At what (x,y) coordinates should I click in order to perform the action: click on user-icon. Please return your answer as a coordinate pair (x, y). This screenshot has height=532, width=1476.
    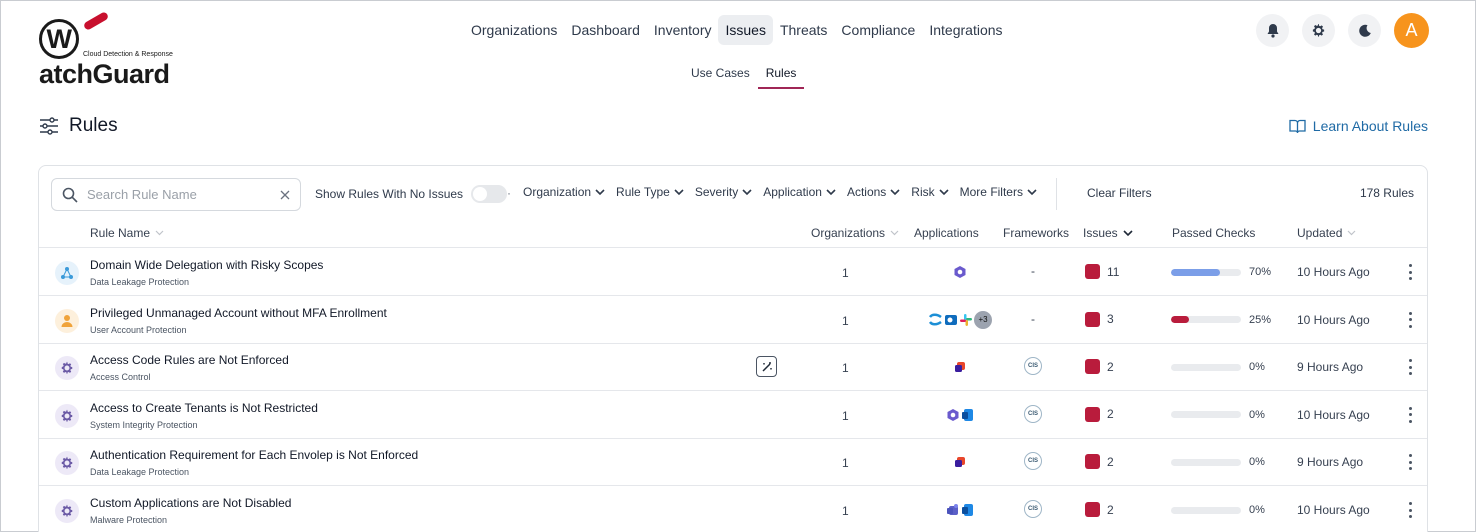
    Looking at the image, I should click on (67, 321).